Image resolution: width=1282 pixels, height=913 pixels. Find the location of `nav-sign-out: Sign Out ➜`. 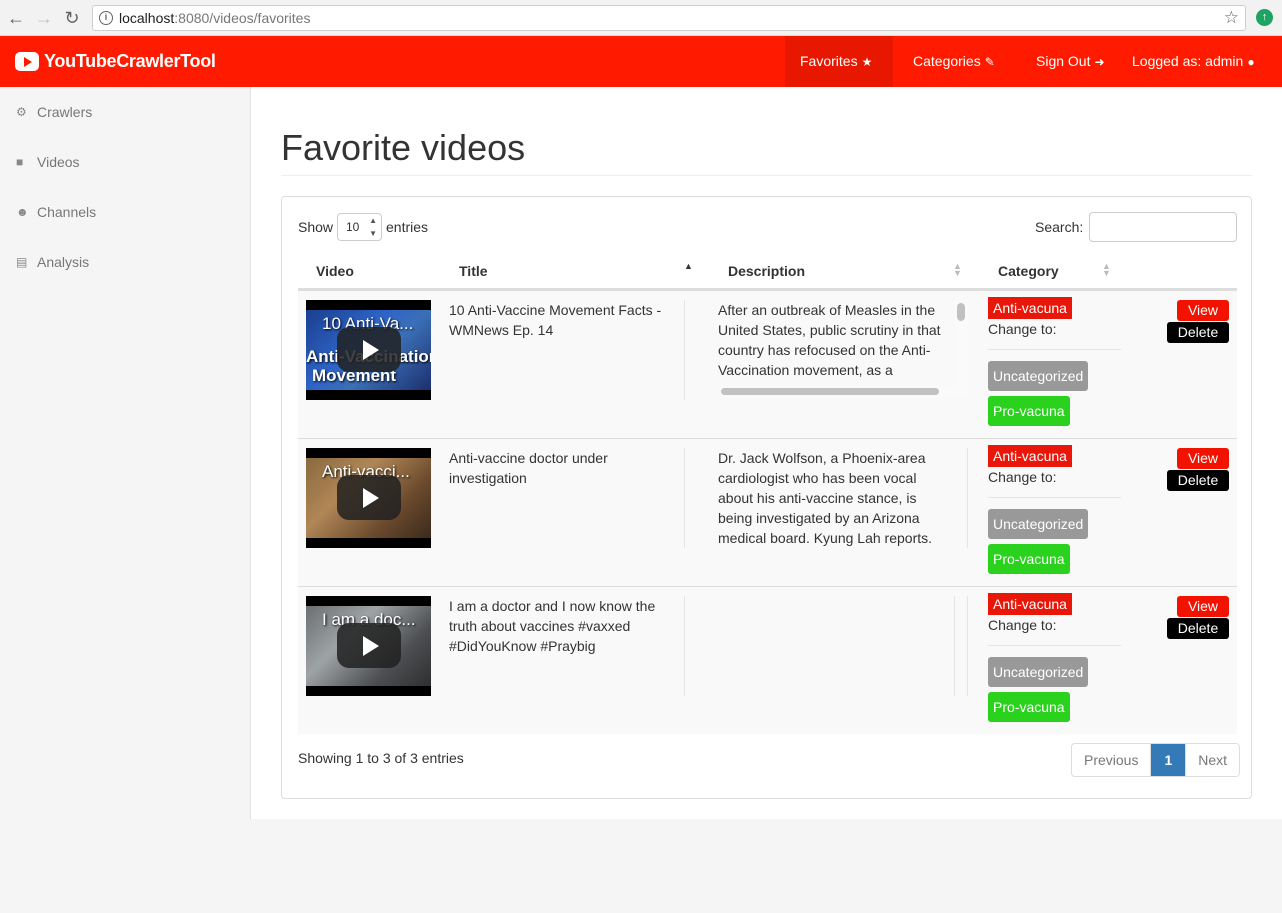

nav-sign-out: Sign Out ➜ is located at coordinates (1070, 61).